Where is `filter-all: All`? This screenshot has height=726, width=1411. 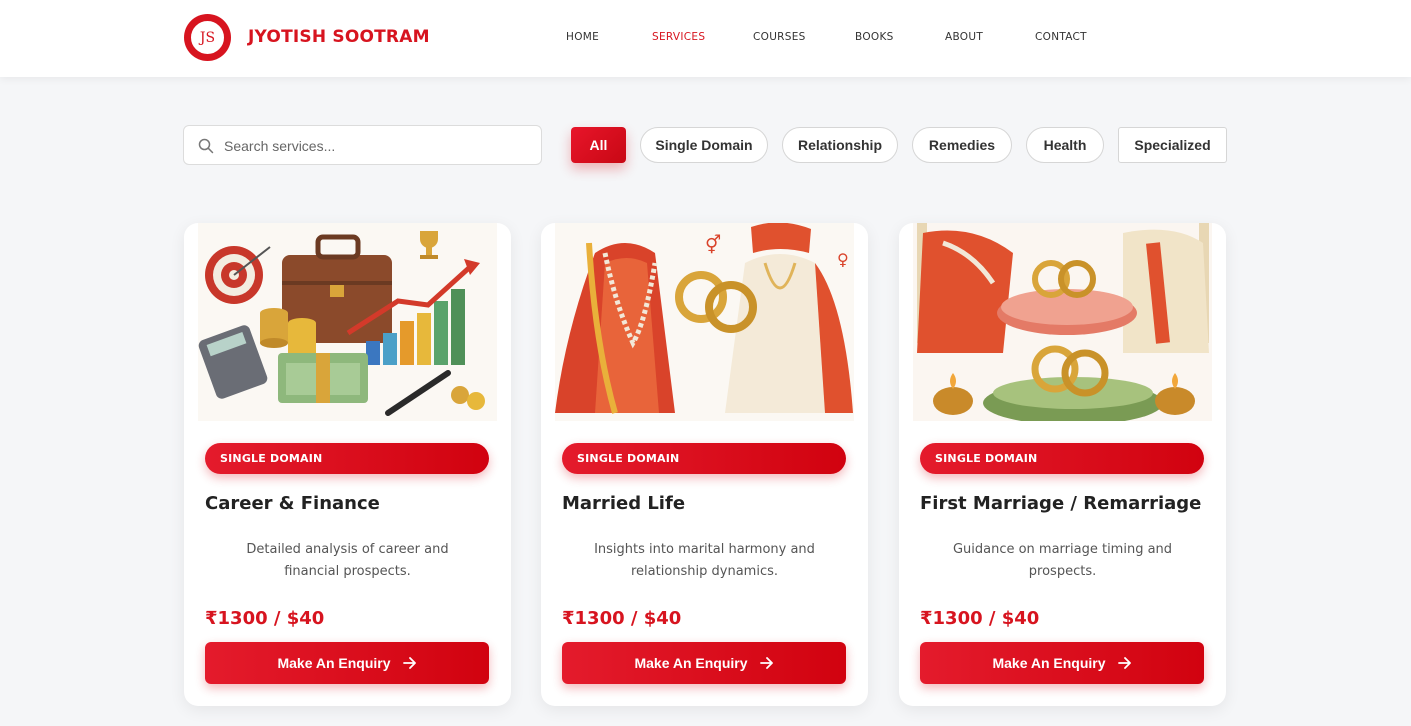
filter-all: All is located at coordinates (598, 145).